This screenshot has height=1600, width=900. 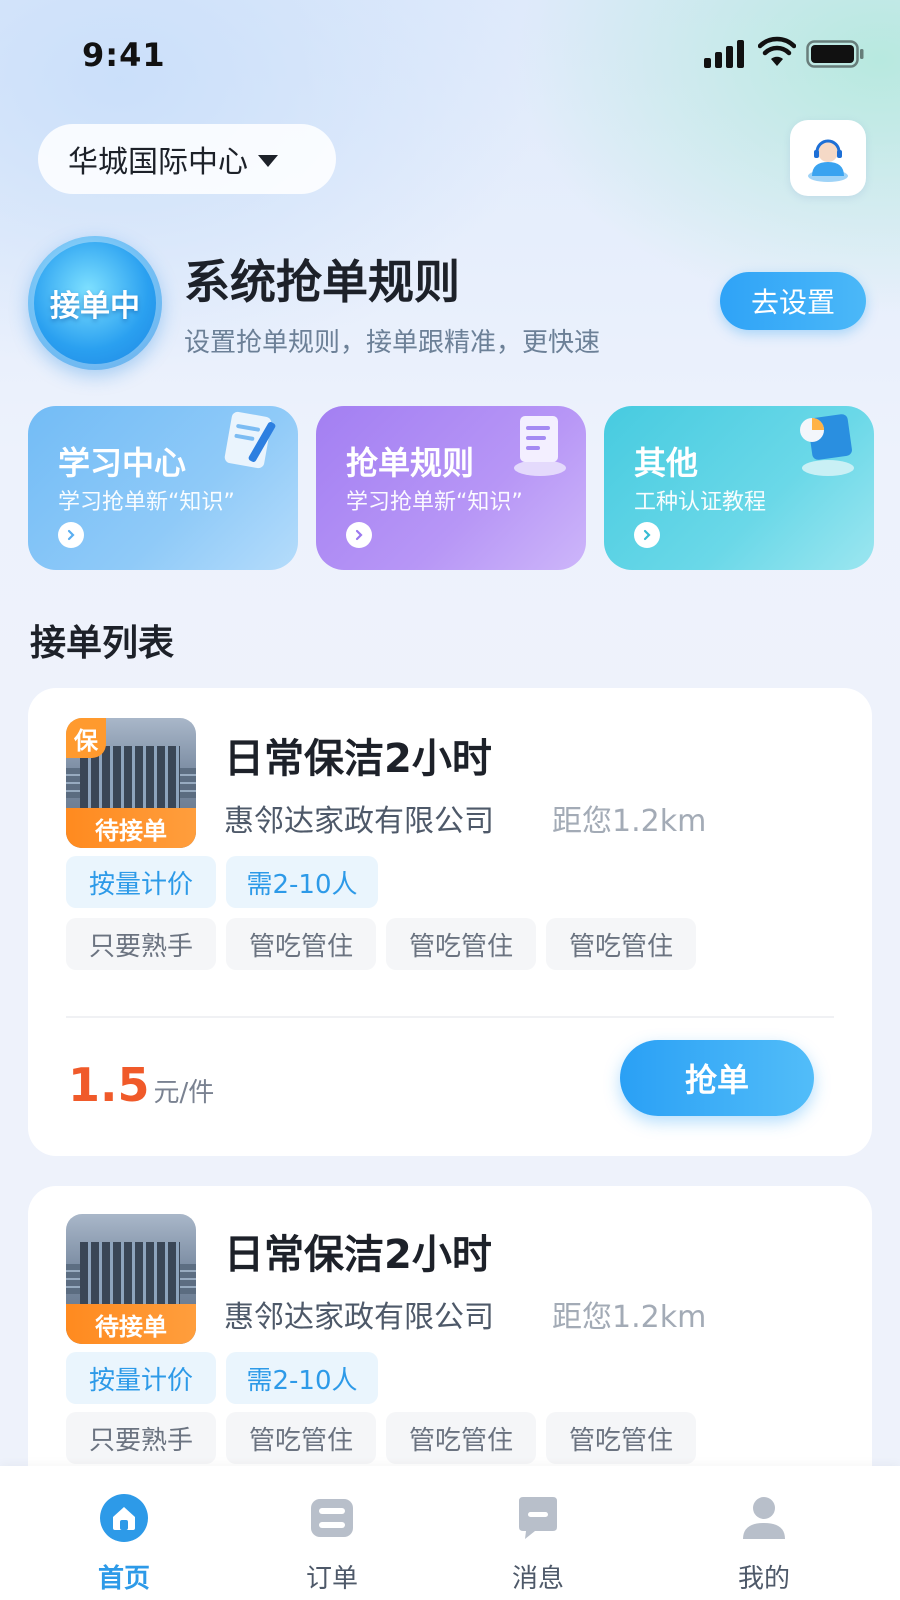 I want to click on notebook-icon, so click(x=250, y=440).